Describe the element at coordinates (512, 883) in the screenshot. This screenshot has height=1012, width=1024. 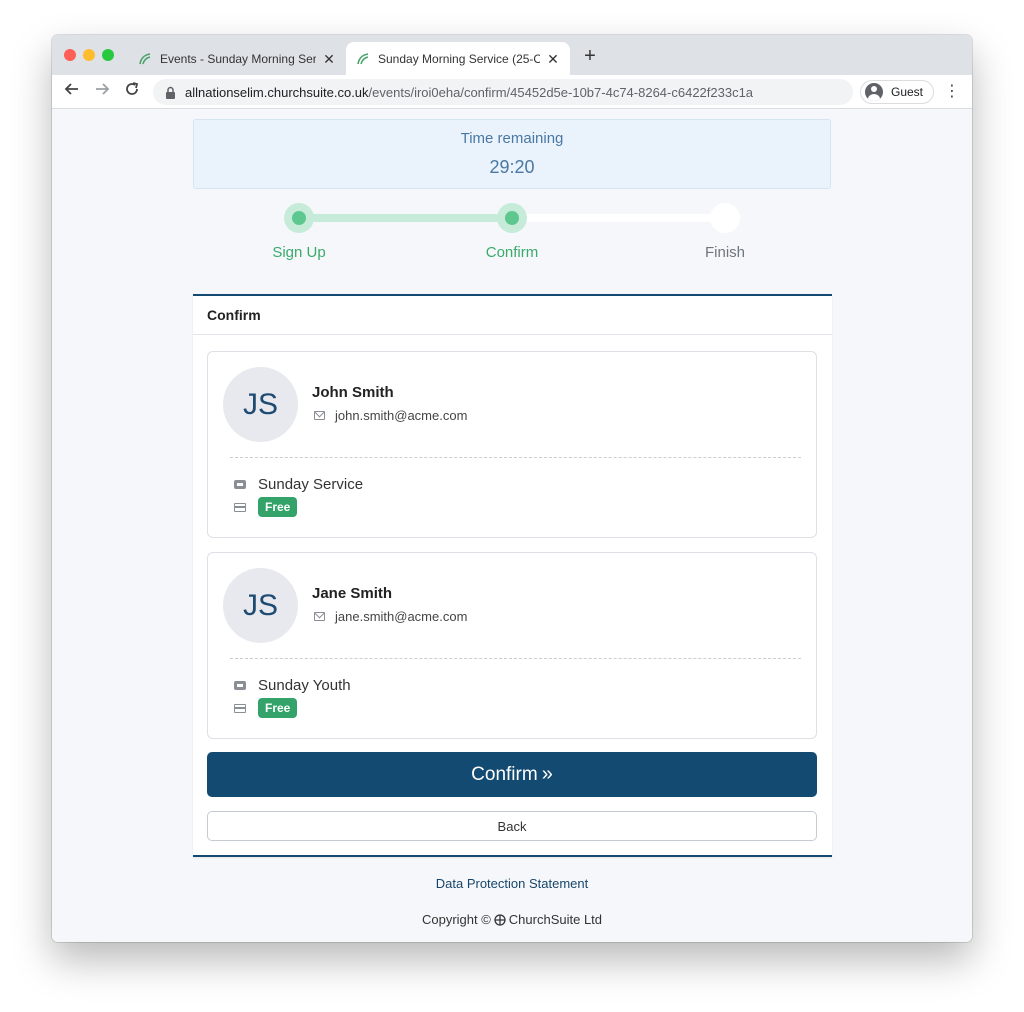
I see `data-protection-link: Data Protection Statement` at that location.